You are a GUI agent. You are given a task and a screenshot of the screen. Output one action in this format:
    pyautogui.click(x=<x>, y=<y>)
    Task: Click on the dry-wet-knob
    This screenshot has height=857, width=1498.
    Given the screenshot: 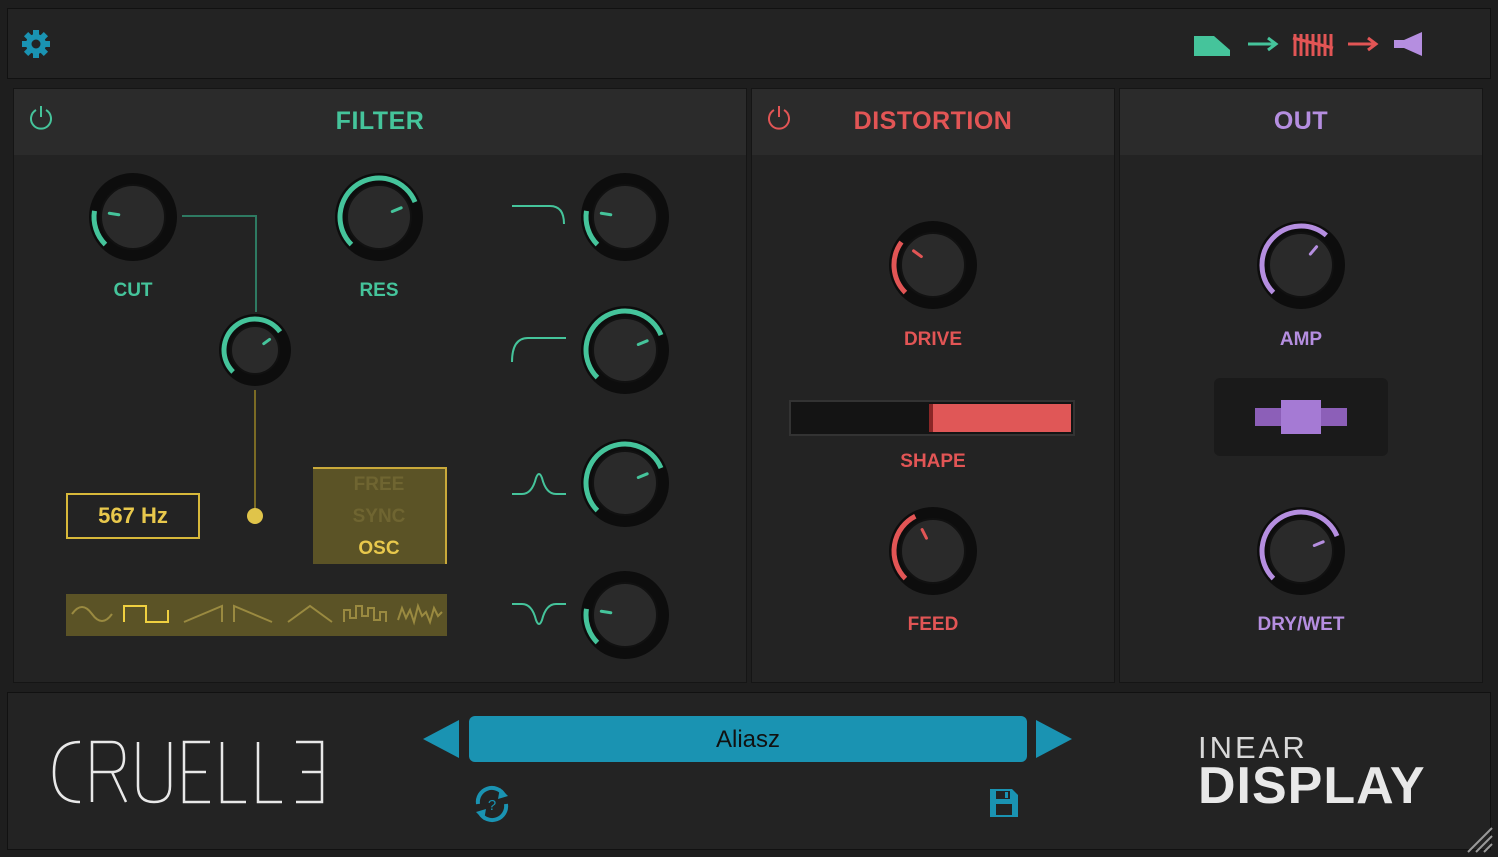 What is the action you would take?
    pyautogui.click(x=1301, y=551)
    